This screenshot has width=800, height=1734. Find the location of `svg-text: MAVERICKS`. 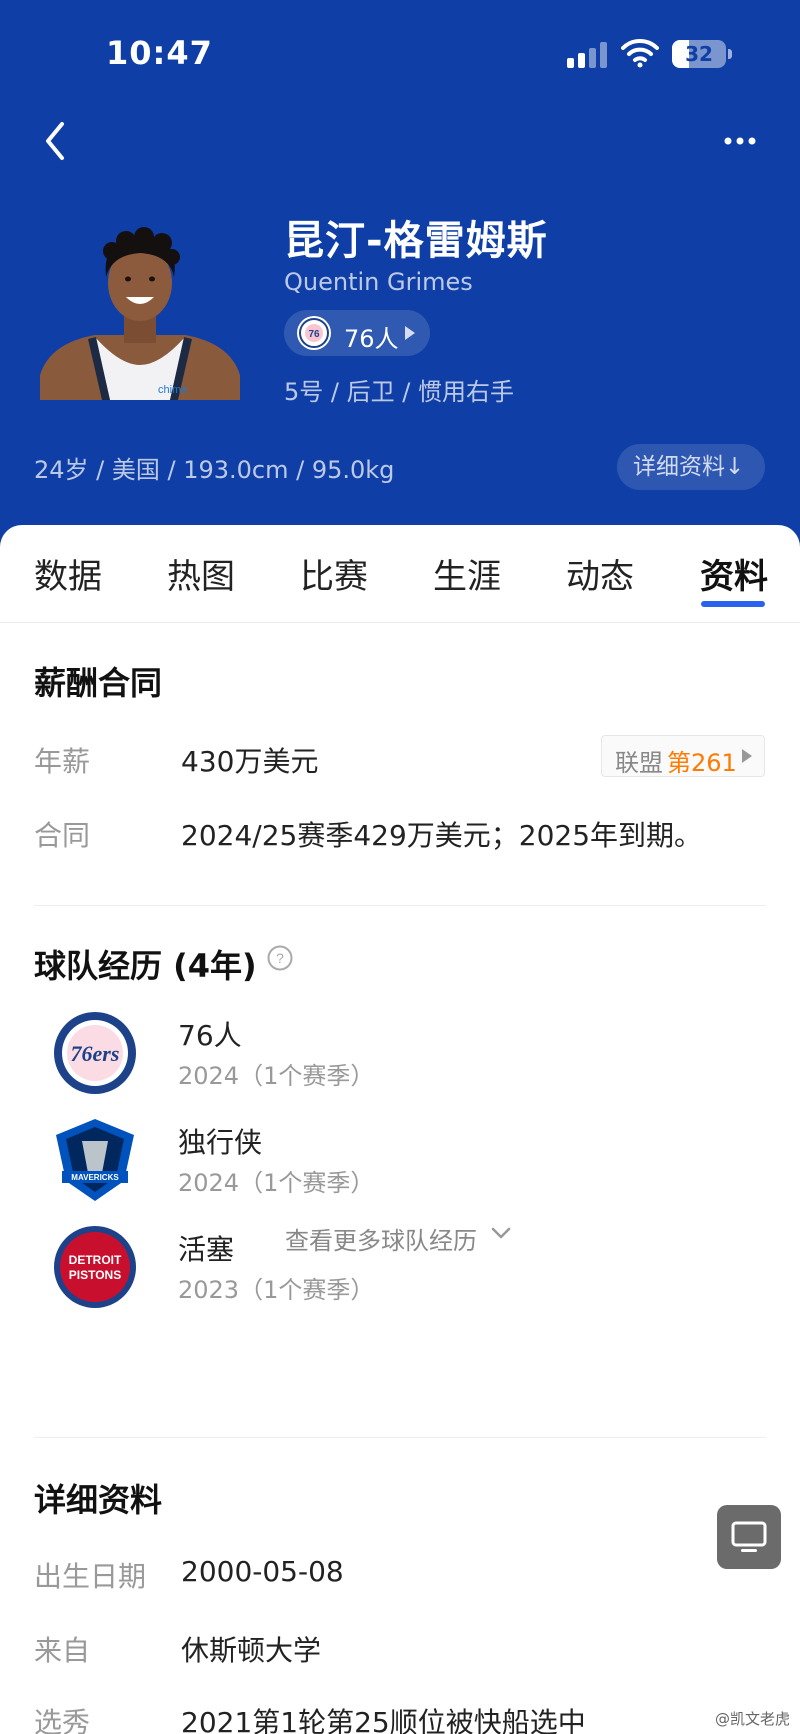

svg-text: MAVERICKS is located at coordinates (95, 1177).